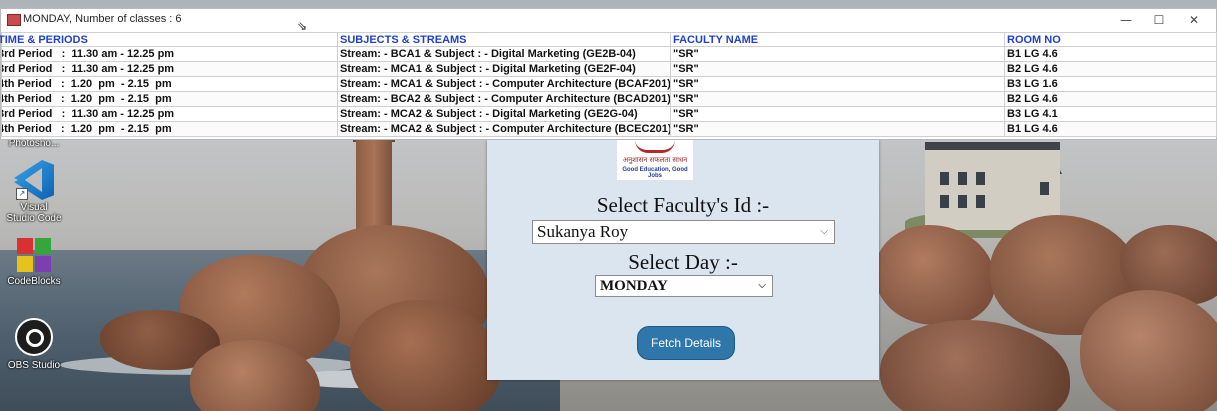  Describe the element at coordinates (1126, 20) in the screenshot. I see `minimize-button: —` at that location.